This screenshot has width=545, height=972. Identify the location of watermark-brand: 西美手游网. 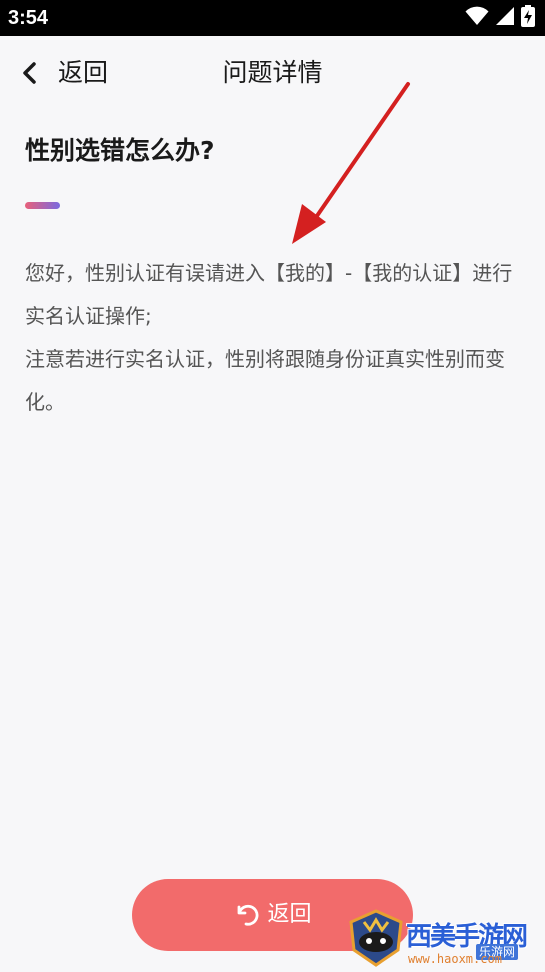
(467, 937).